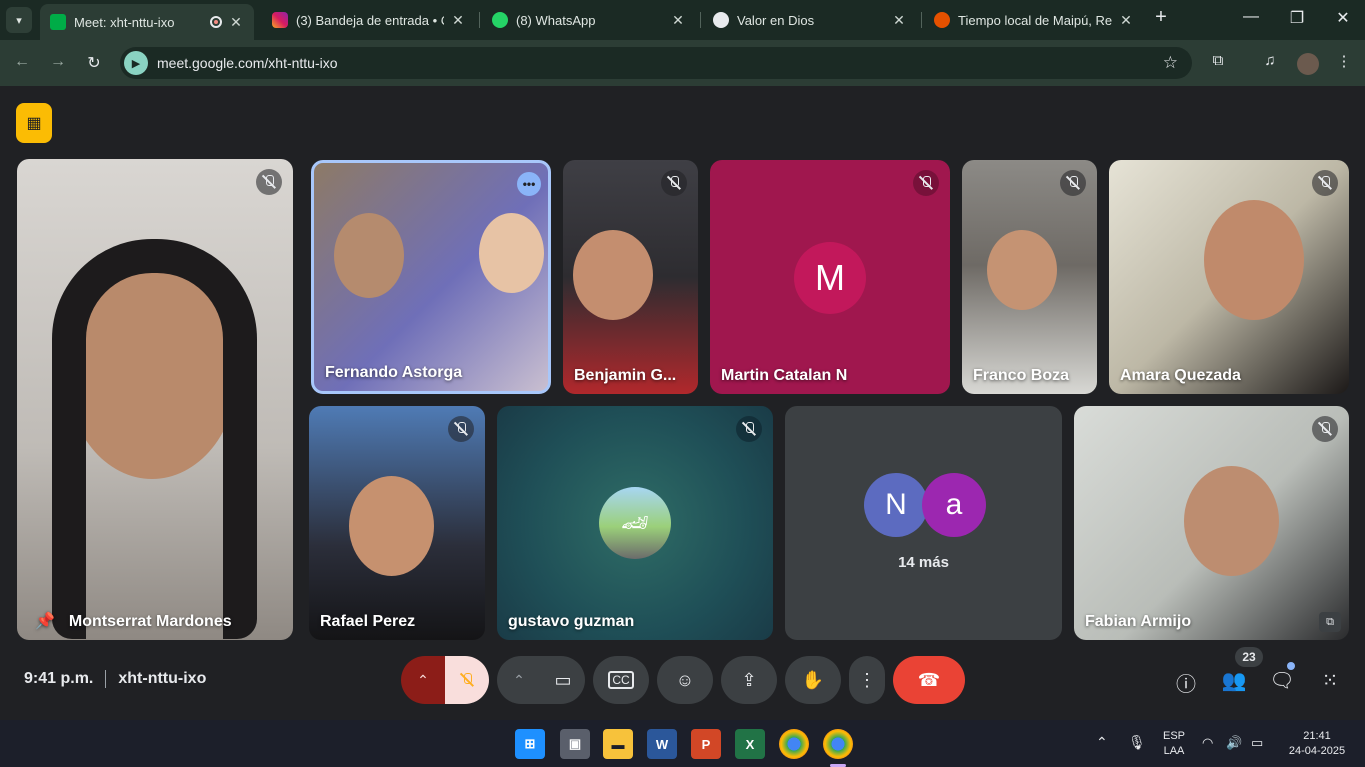 Image resolution: width=1365 pixels, height=767 pixels. What do you see at coordinates (1034, 20) in the screenshot?
I see `tab-weather: Tiempo local de Maipú, Regi ✕` at bounding box center [1034, 20].